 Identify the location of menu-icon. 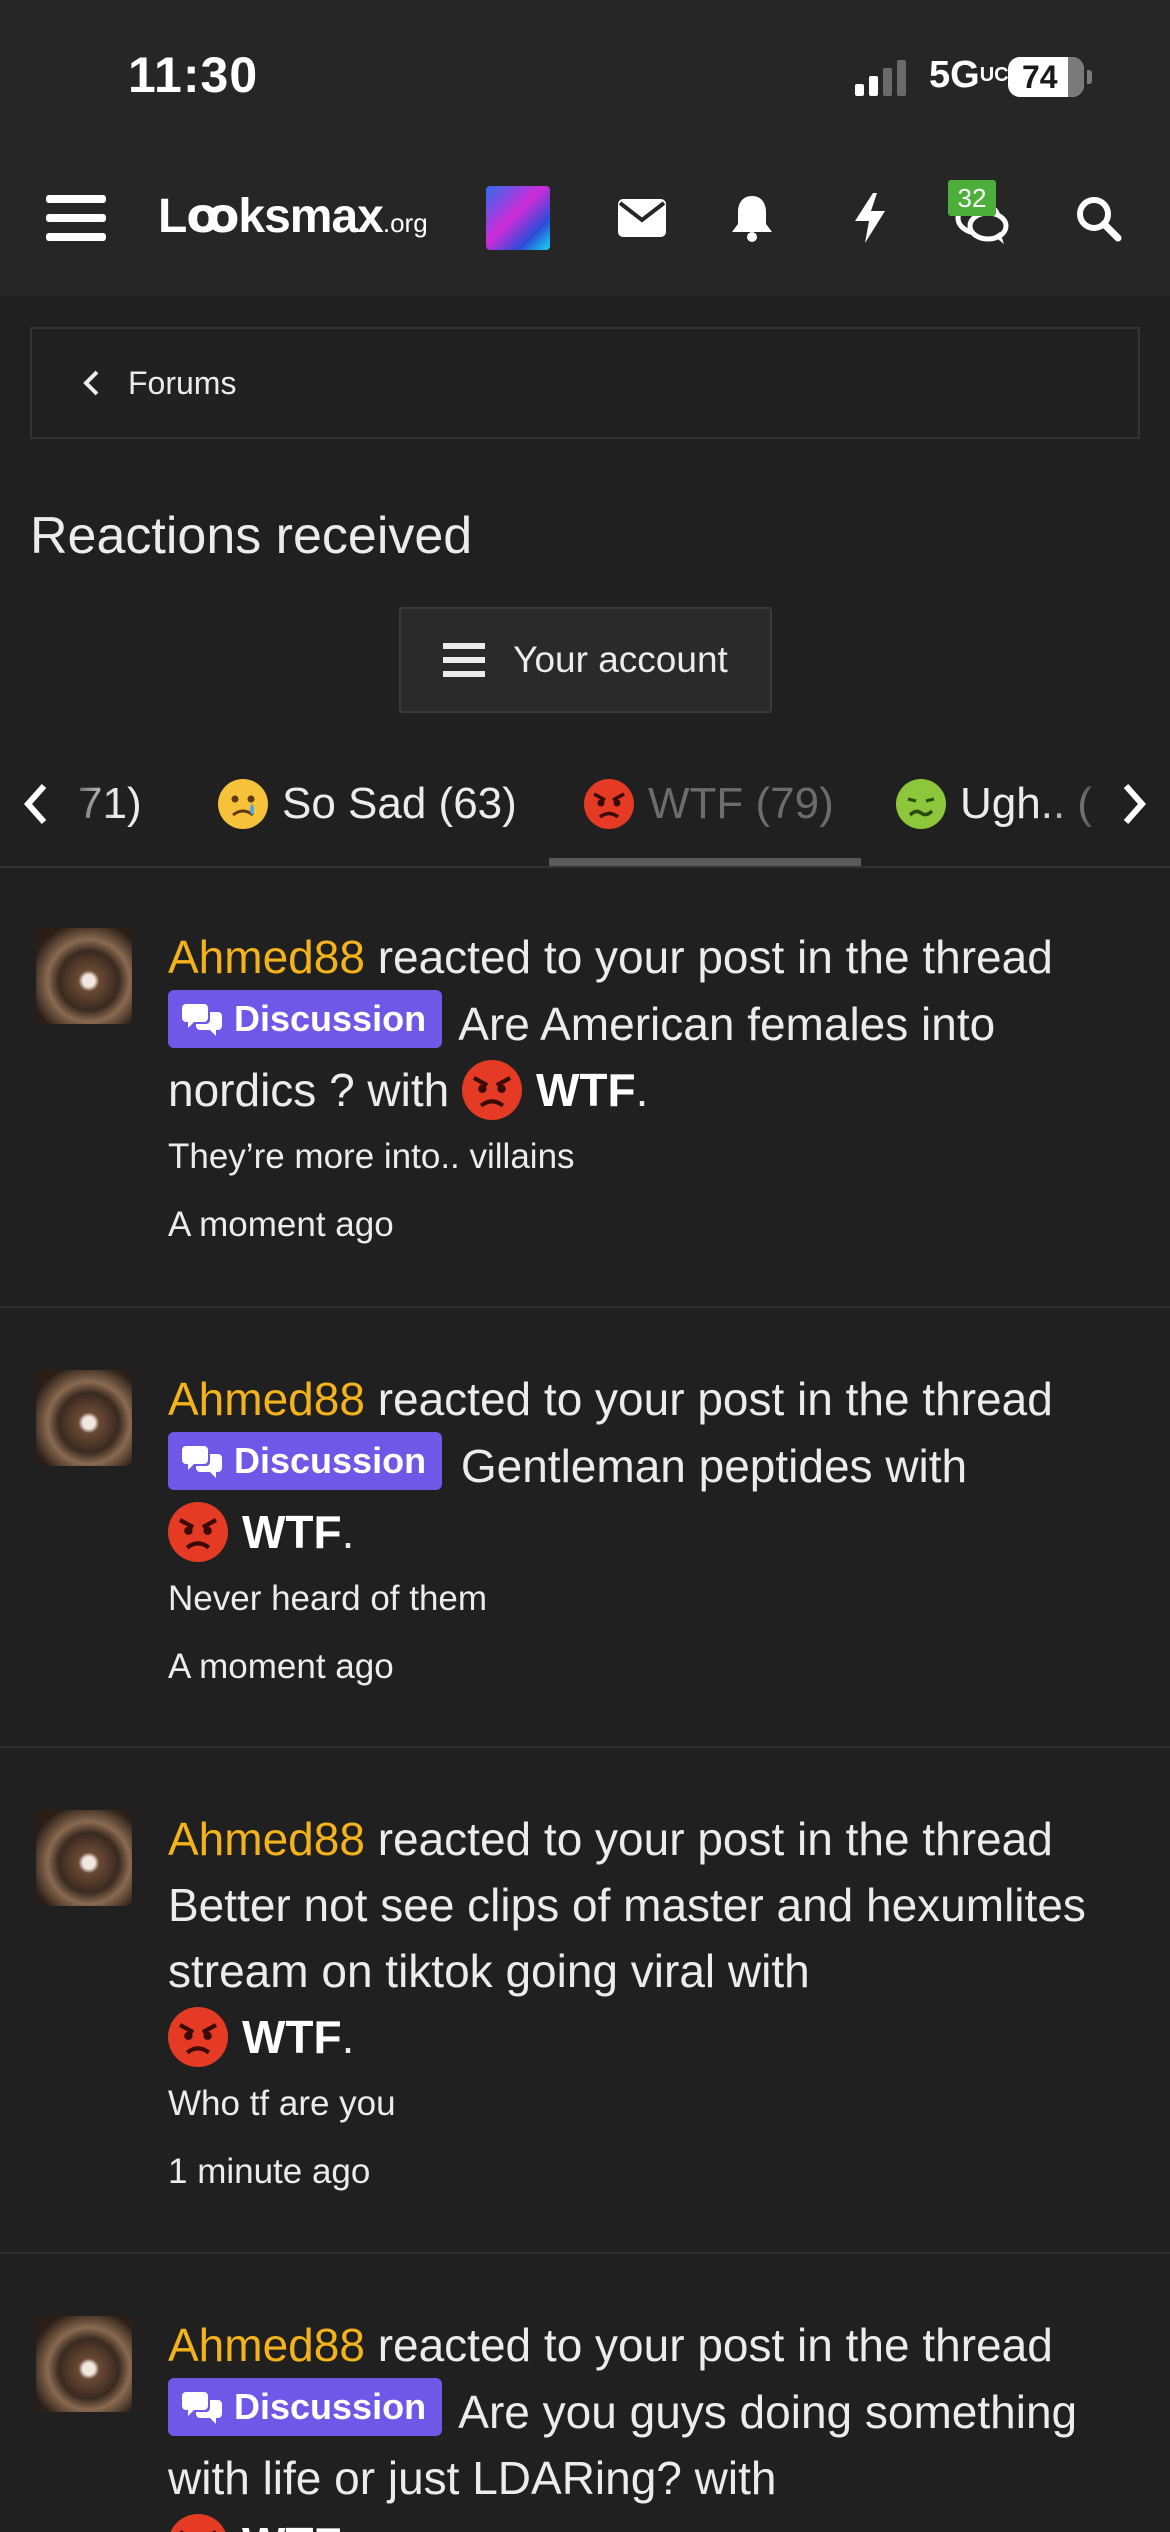
(76, 218).